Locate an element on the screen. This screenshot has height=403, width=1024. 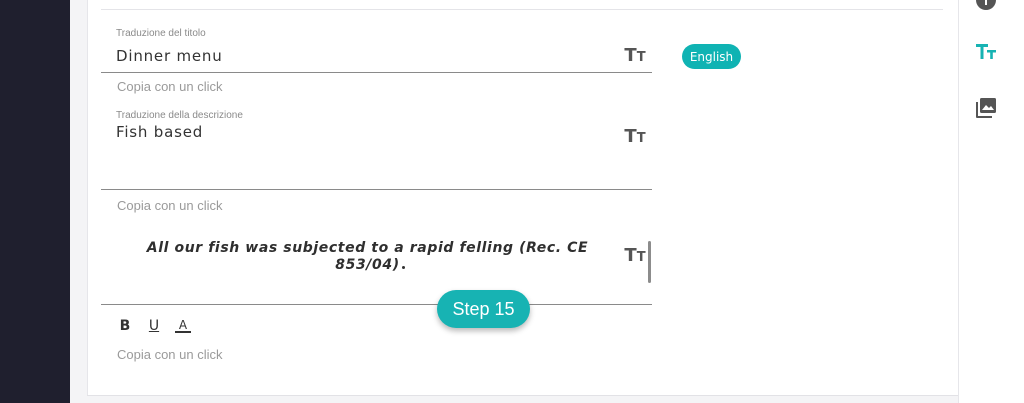
description-translation-input: Fish based is located at coordinates (159, 132).